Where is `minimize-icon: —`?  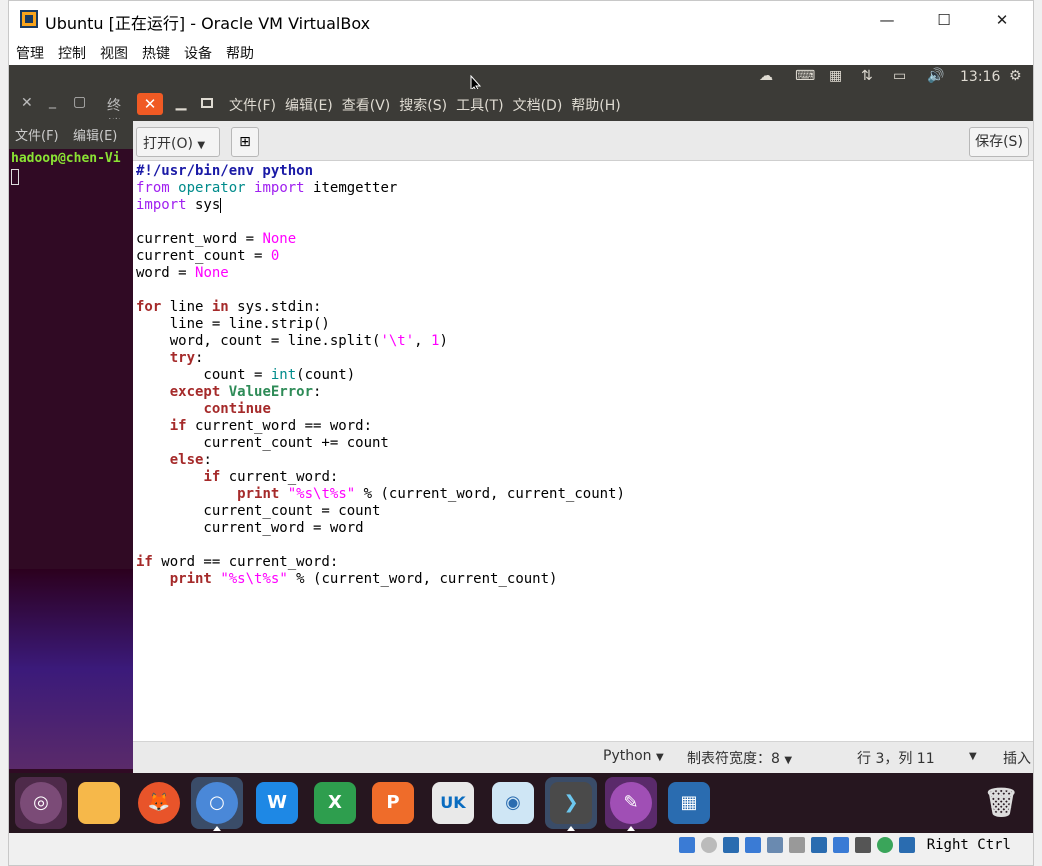 minimize-icon: — is located at coordinates (887, 20).